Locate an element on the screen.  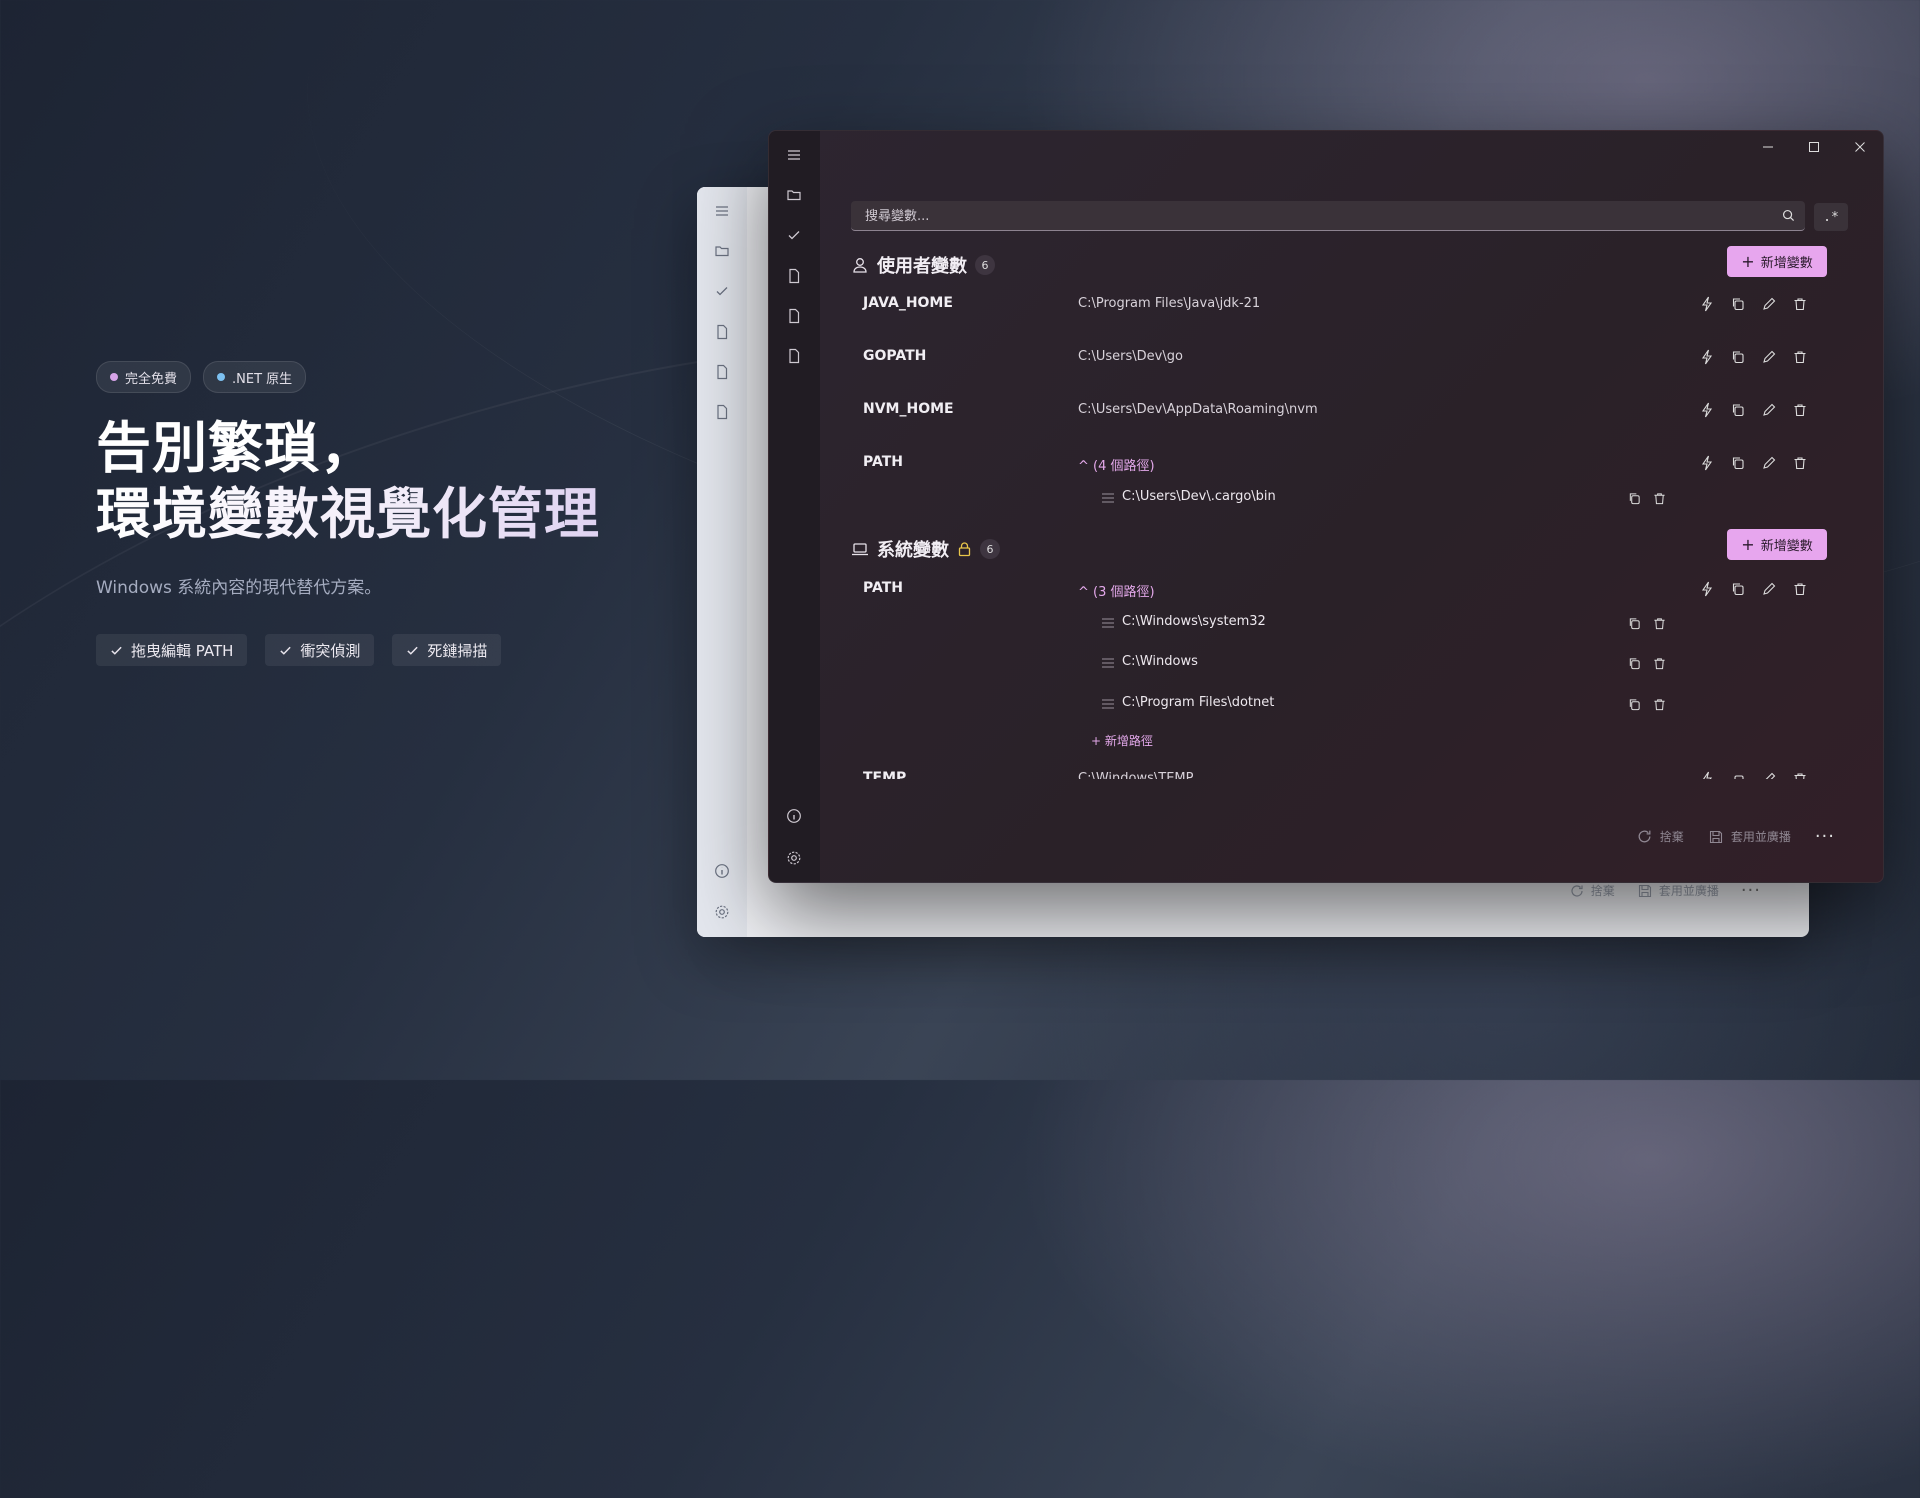
feature-list: 拖曳編輯 PATH 衝突偵測 死鏈掃描 is located at coordinates (376, 650).